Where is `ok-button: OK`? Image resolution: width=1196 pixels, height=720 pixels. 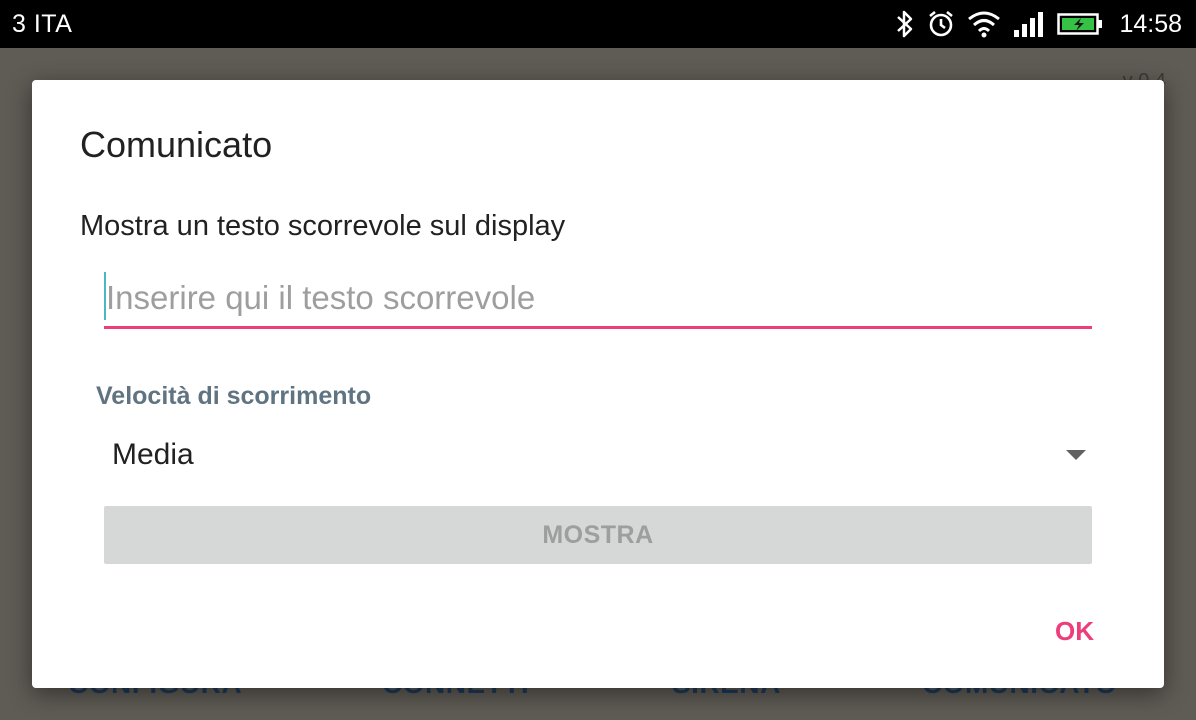 ok-button: OK is located at coordinates (1074, 631).